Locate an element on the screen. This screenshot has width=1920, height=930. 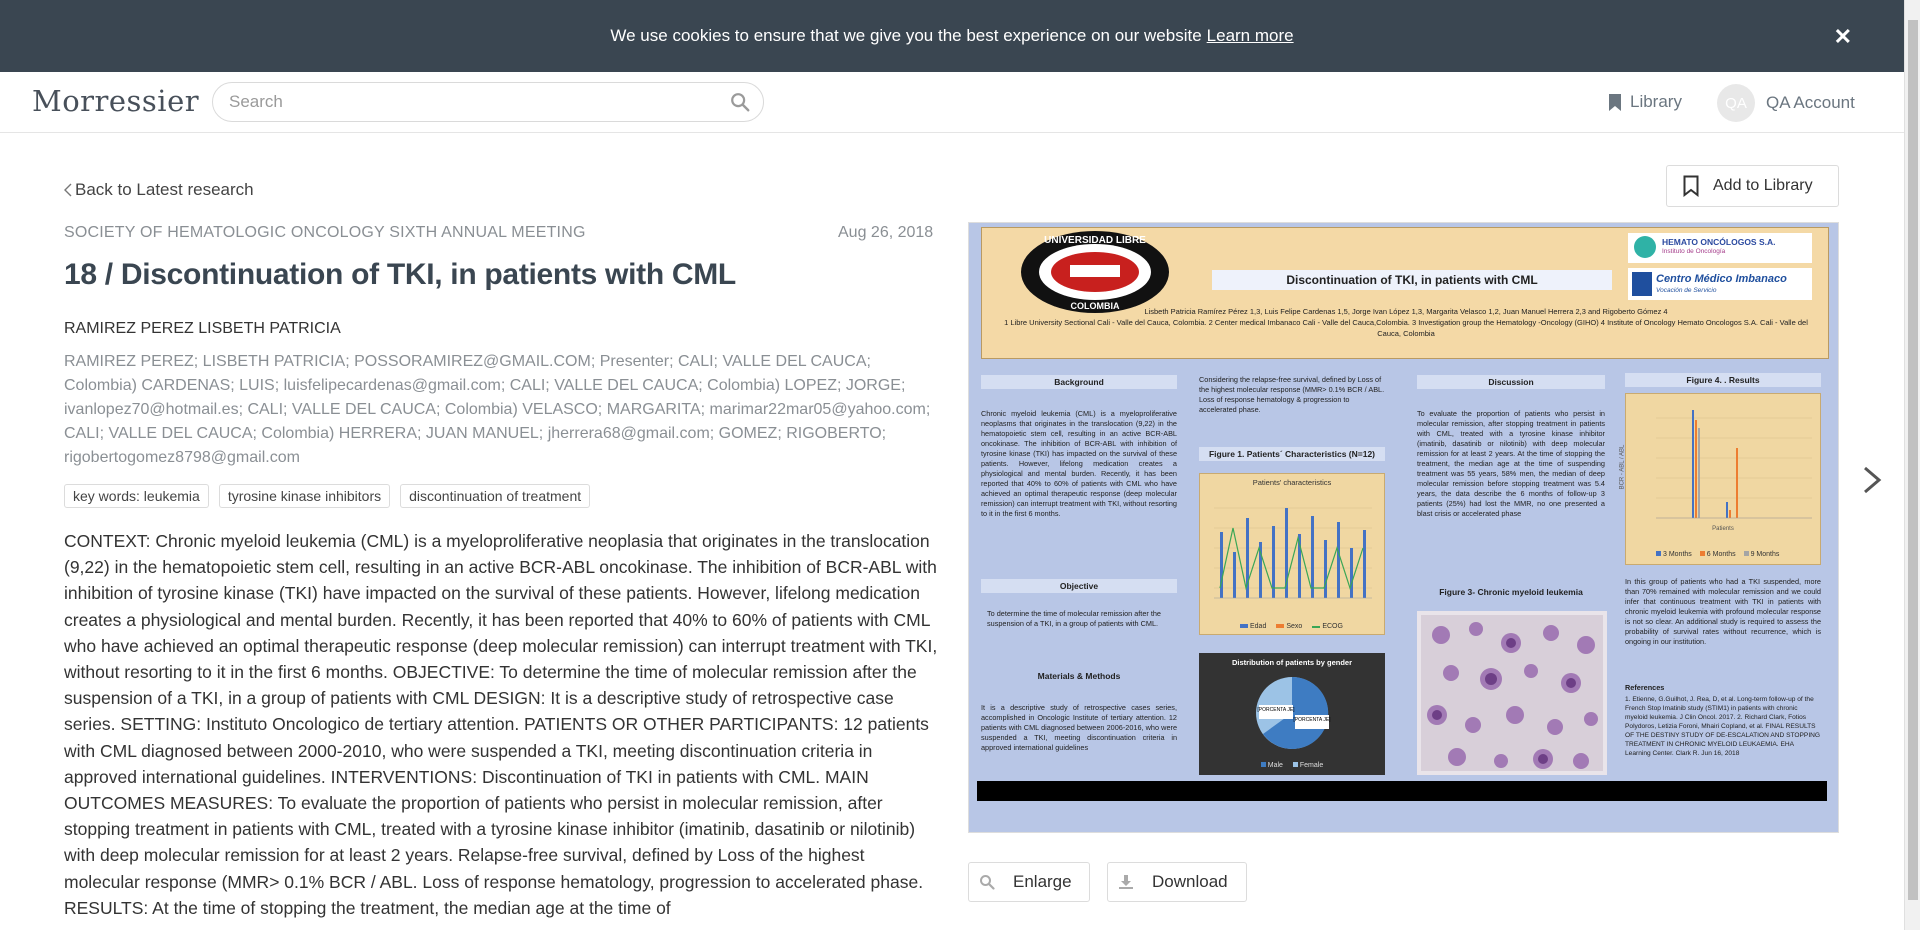
pie-graphic: [PORCENTA JE] [PORCENTA JE] is located at coordinates (1293, 712).